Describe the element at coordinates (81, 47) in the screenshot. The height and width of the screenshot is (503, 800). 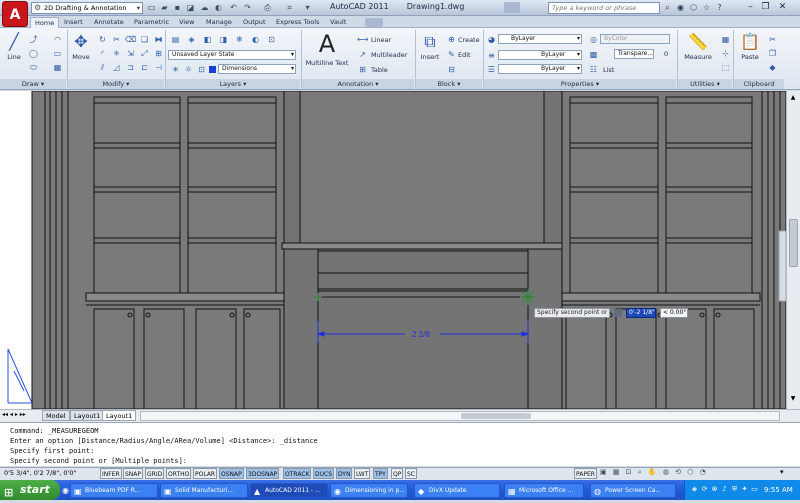
I see `move-button: ✥ Move` at that location.